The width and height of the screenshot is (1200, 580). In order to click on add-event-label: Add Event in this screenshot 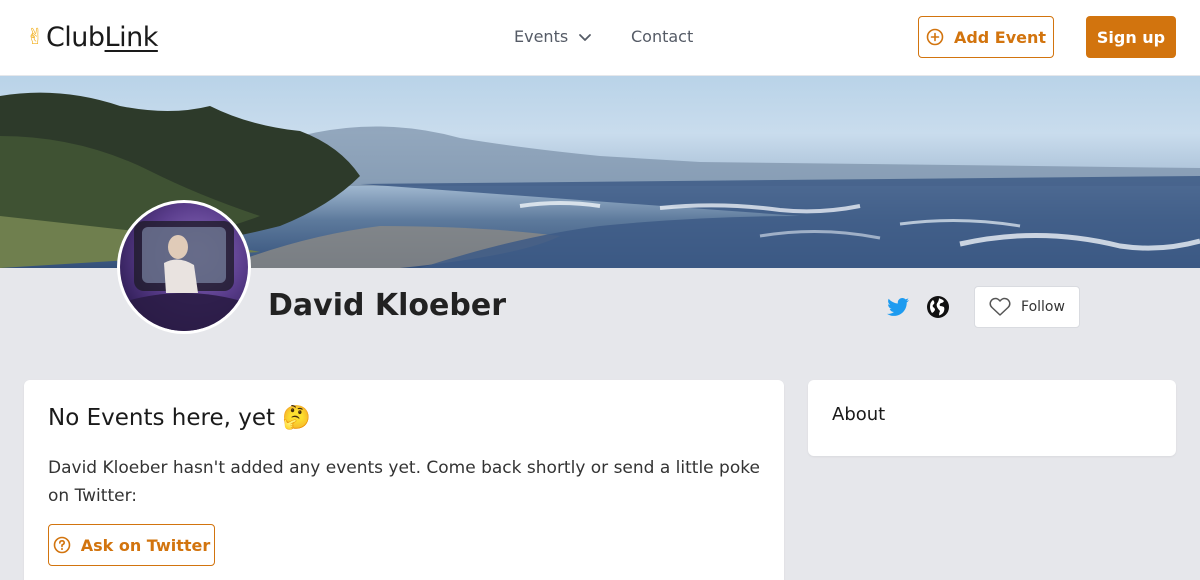, I will do `click(1000, 37)`.